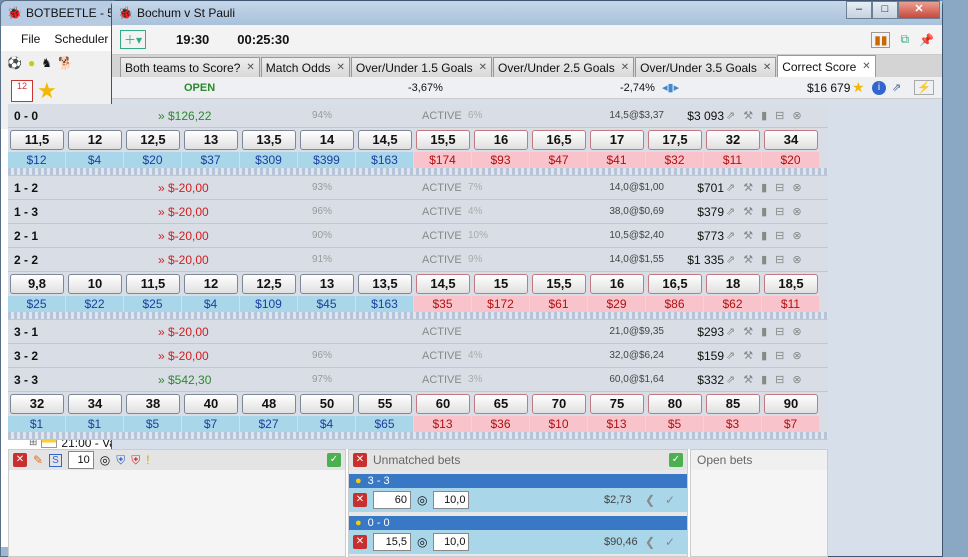 The image size is (968, 557). I want to click on cancel-bet-icon: ✕, so click(360, 500).